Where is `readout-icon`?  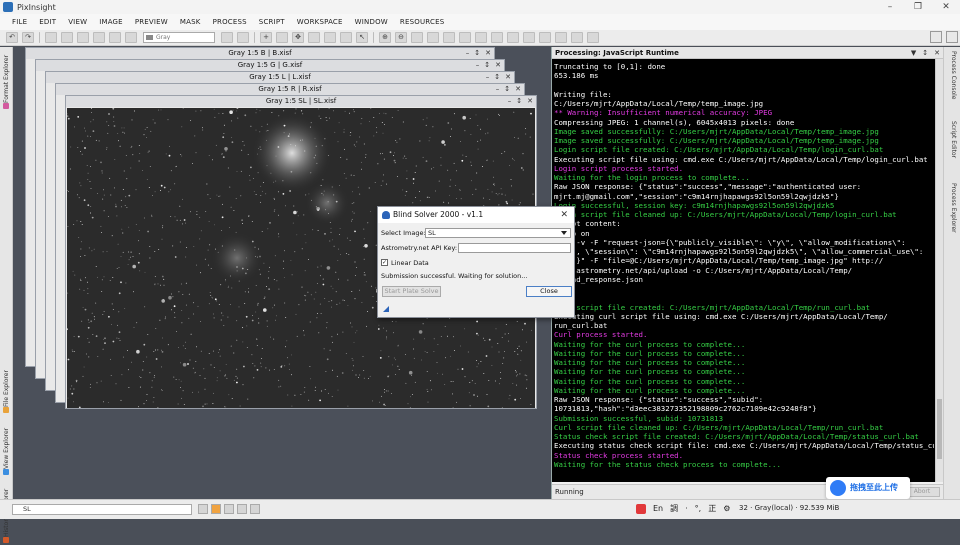
readout-icon is located at coordinates (314, 37).